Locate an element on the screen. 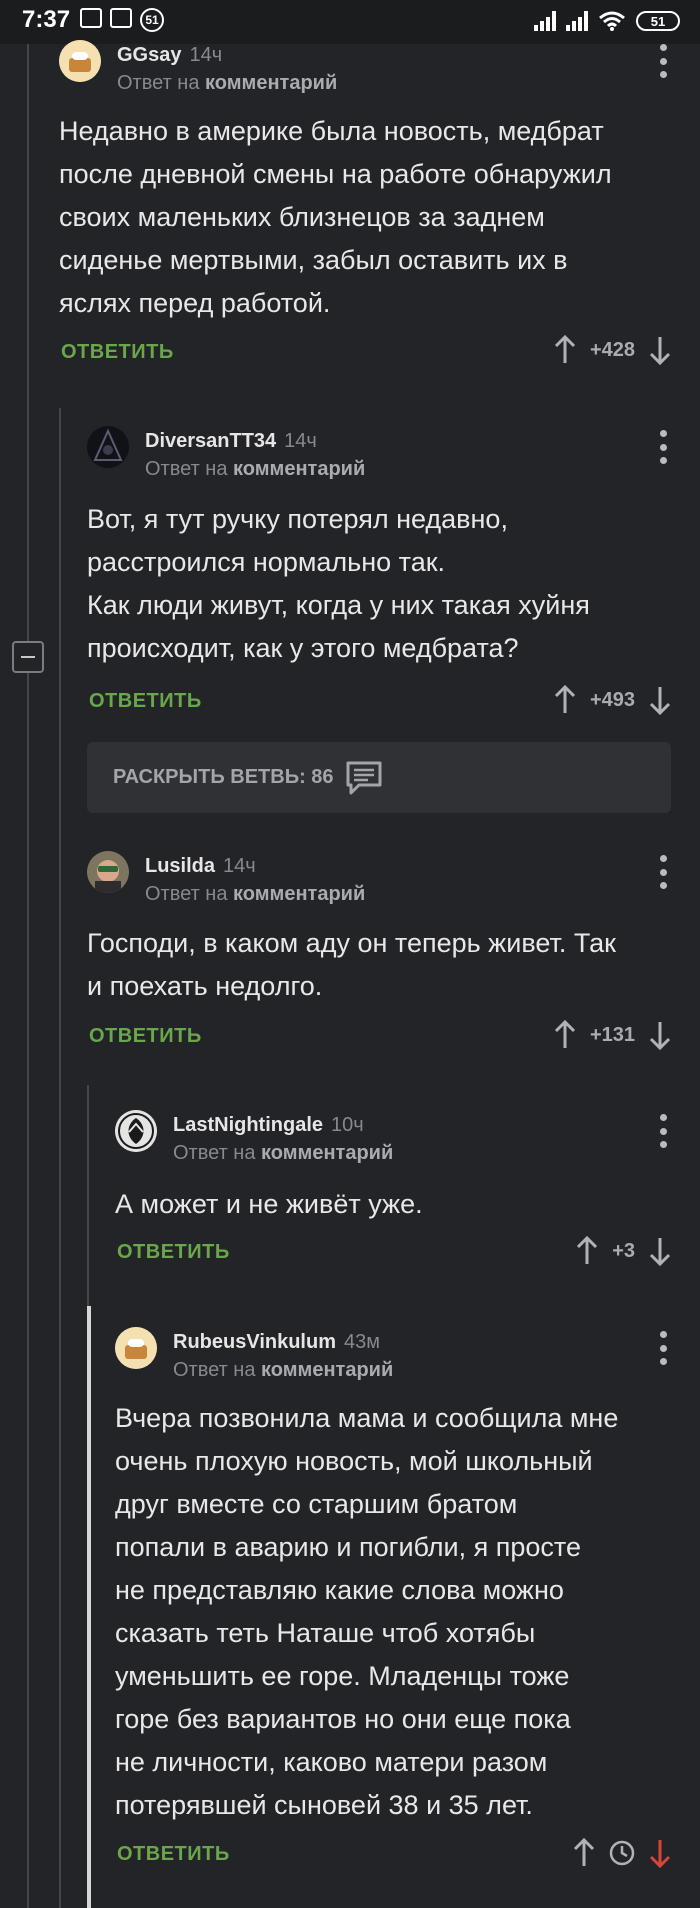 This screenshot has height=1908, width=700. rating: +493 is located at coordinates (612, 699).